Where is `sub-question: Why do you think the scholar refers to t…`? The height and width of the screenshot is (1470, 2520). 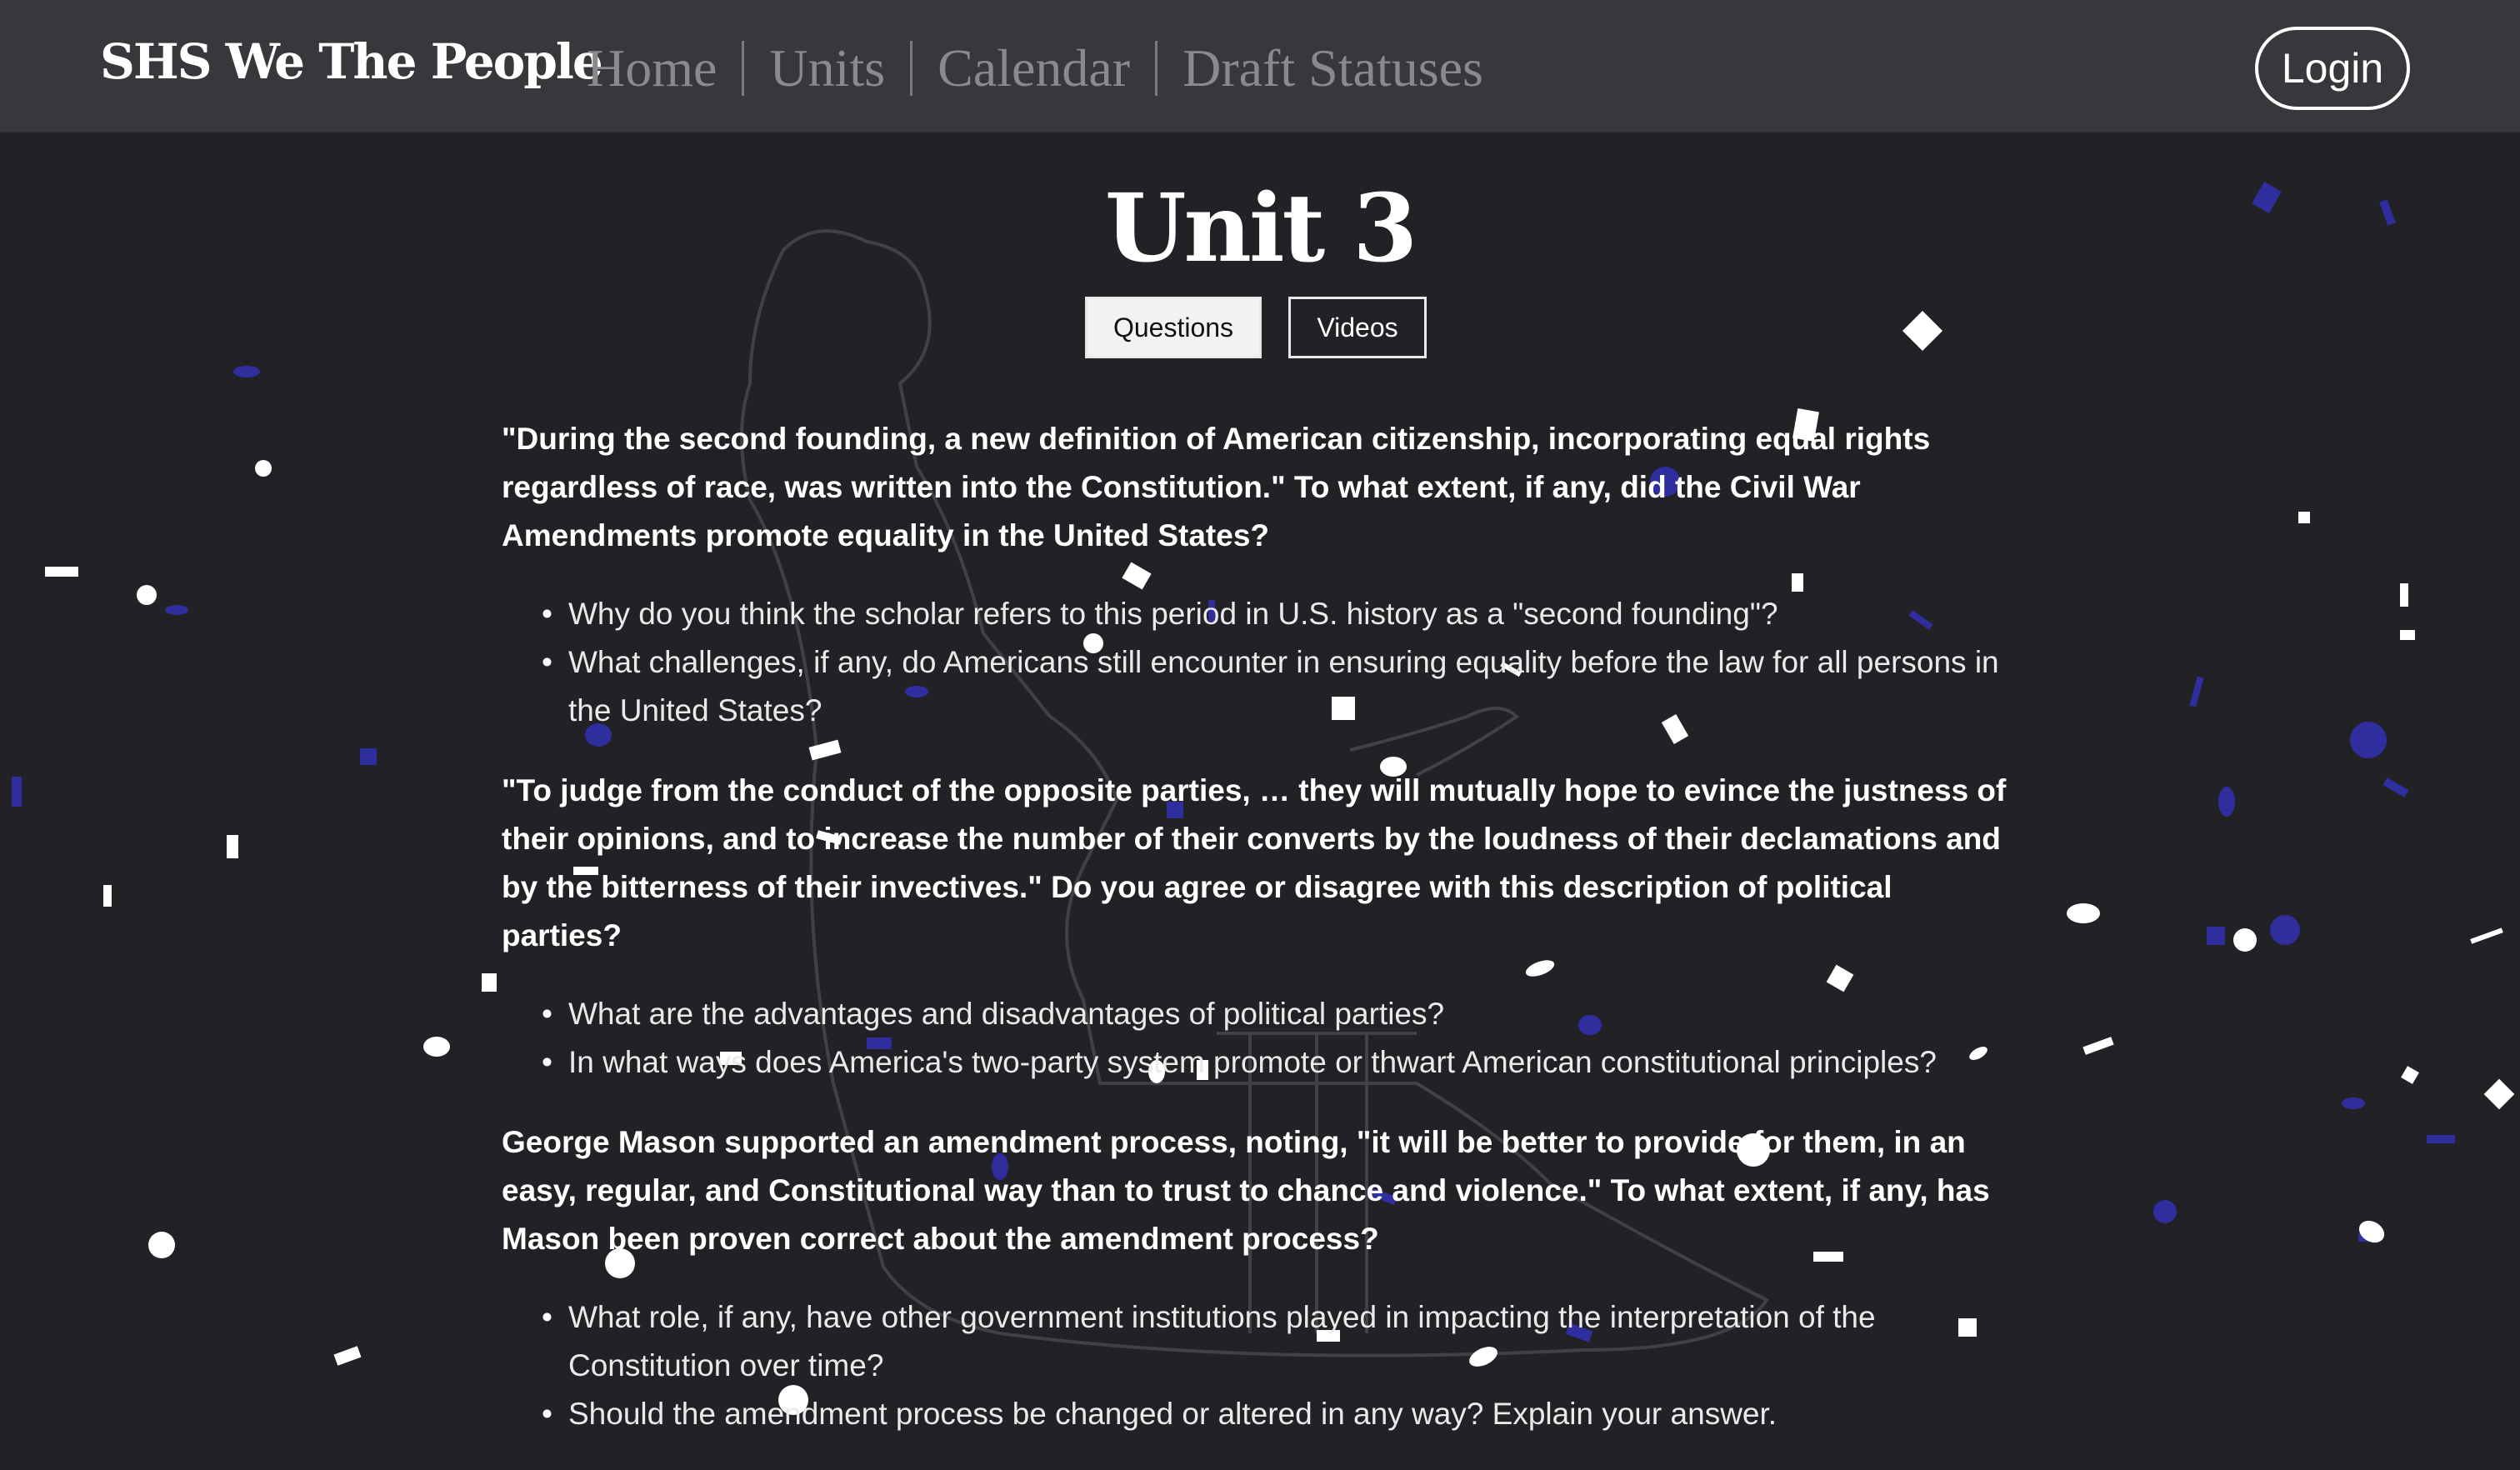
sub-question: Why do you think the scholar refers to t… is located at coordinates (1280, 614).